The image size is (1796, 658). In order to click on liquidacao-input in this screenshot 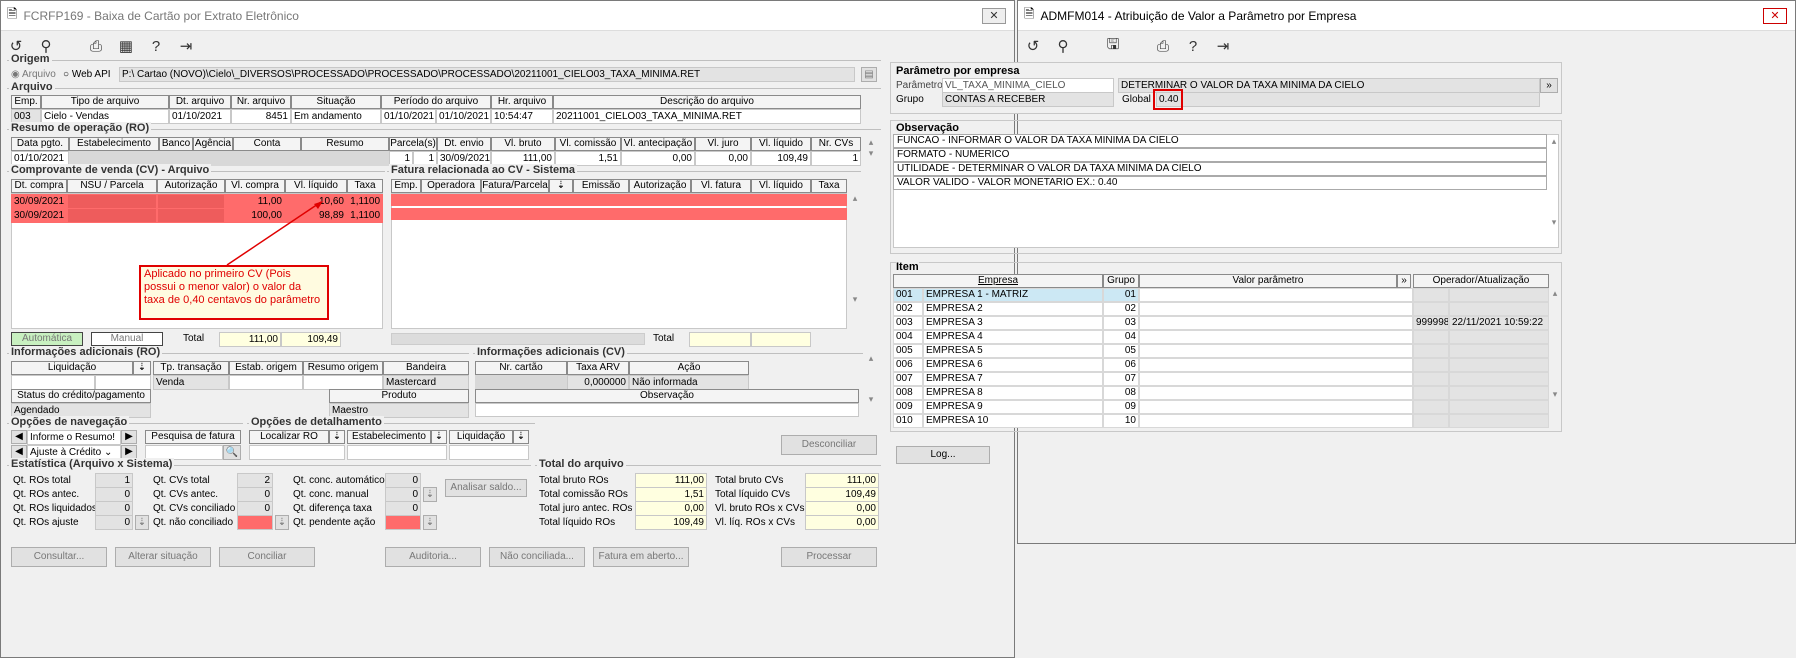, I will do `click(489, 452)`.